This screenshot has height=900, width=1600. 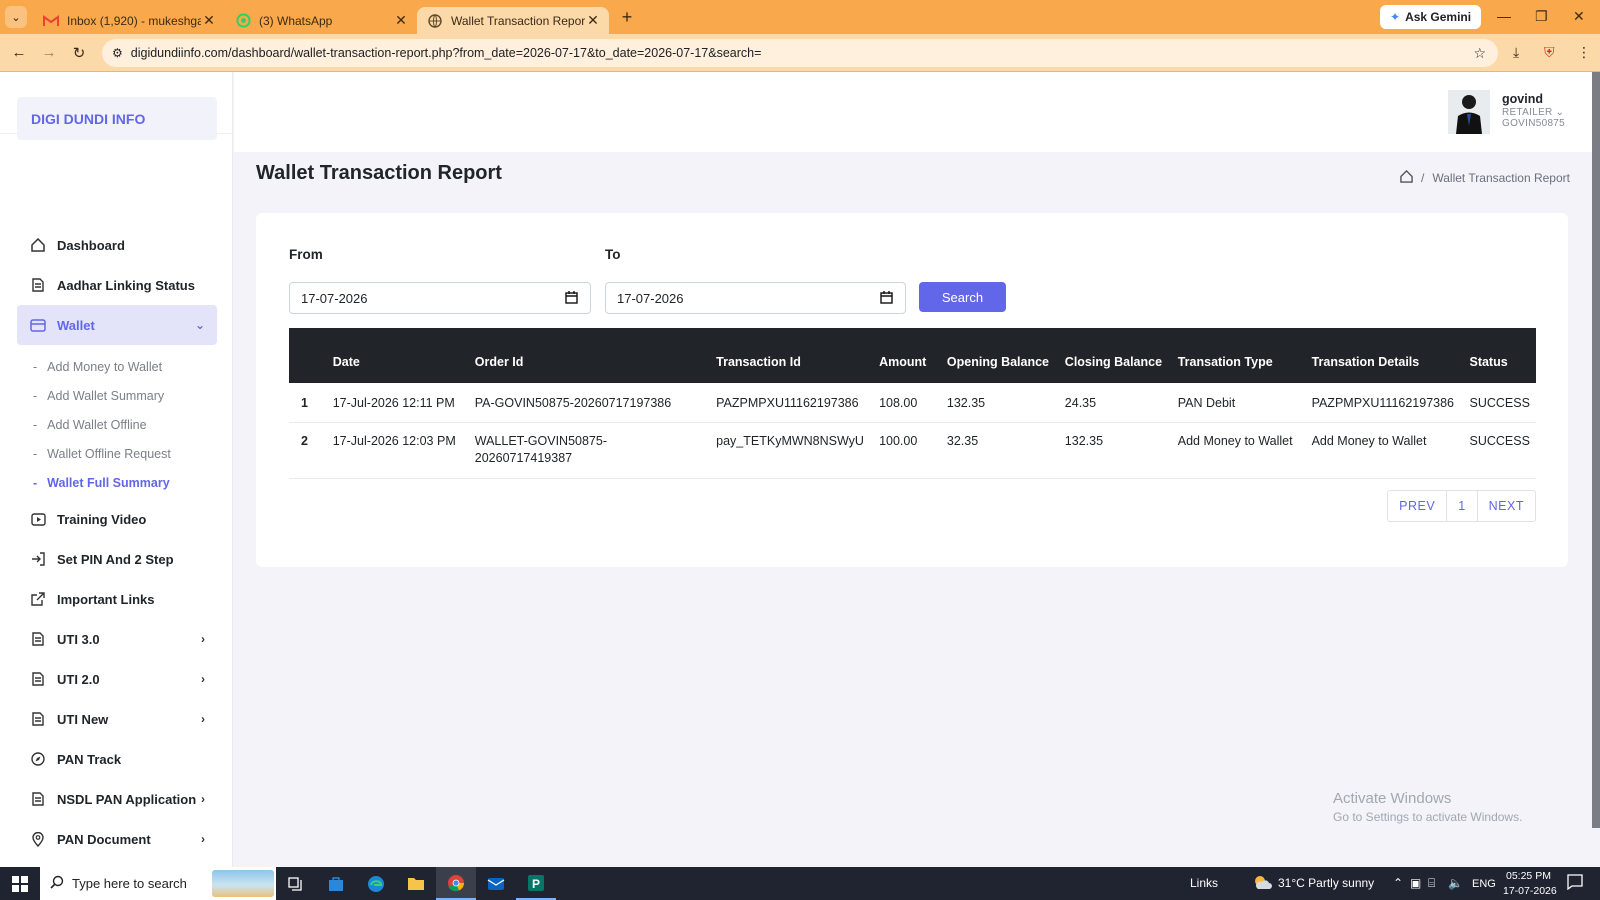 What do you see at coordinates (397, 450) in the screenshot?
I see `cell-date: 17-Jul-2026 12:03 PM` at bounding box center [397, 450].